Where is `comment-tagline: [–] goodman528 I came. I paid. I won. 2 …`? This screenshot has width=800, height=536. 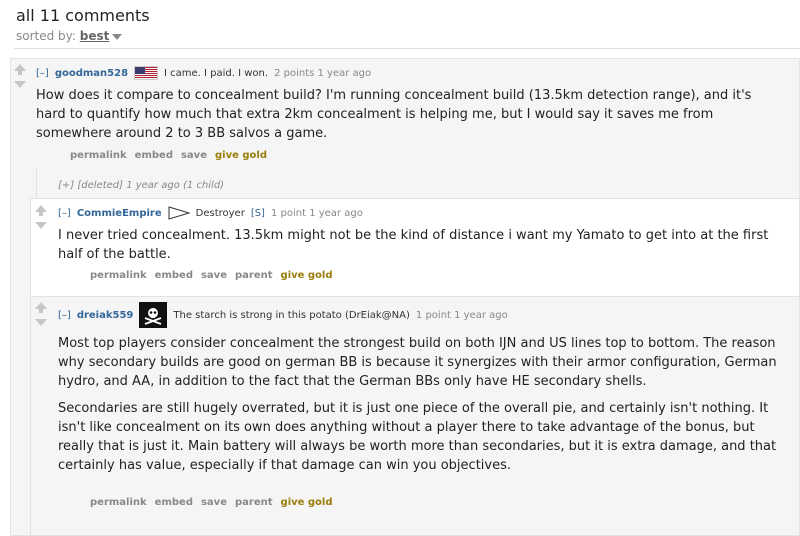 comment-tagline: [–] goodman528 I came. I paid. I won. 2 … is located at coordinates (203, 73).